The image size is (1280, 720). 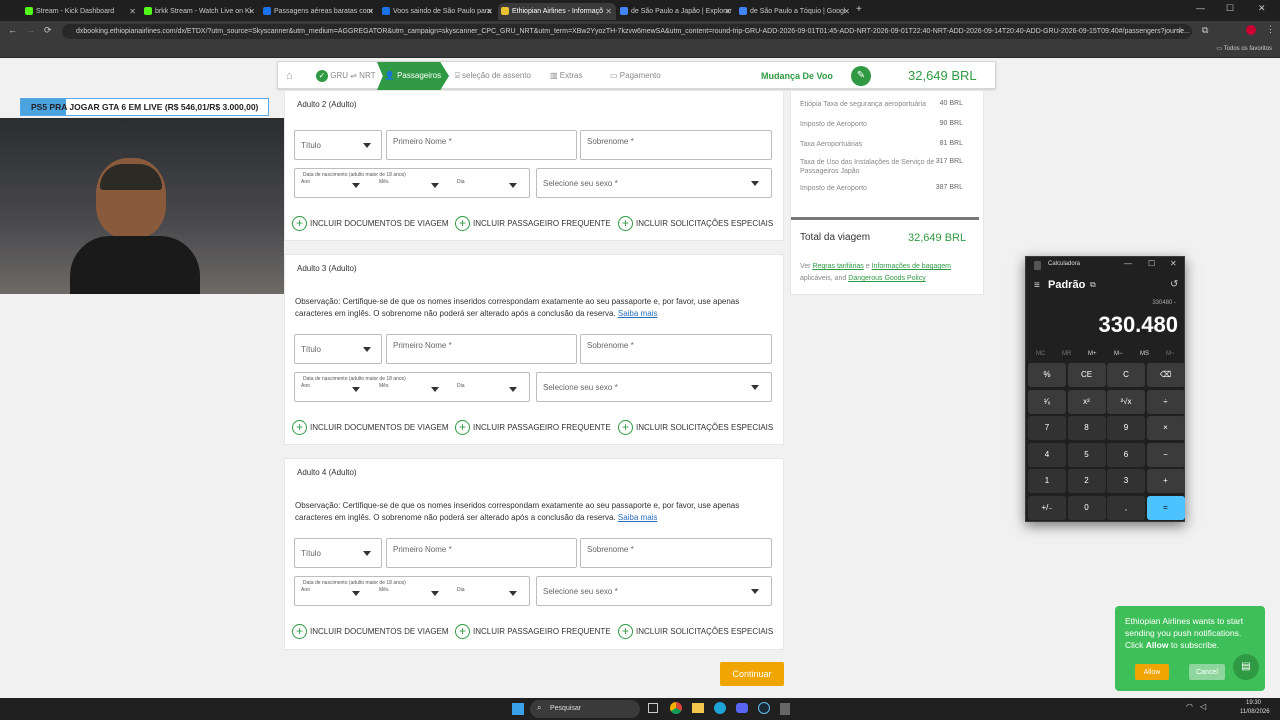 What do you see at coordinates (1180, 30) in the screenshot?
I see `bookmark-star-icon: ☆` at bounding box center [1180, 30].